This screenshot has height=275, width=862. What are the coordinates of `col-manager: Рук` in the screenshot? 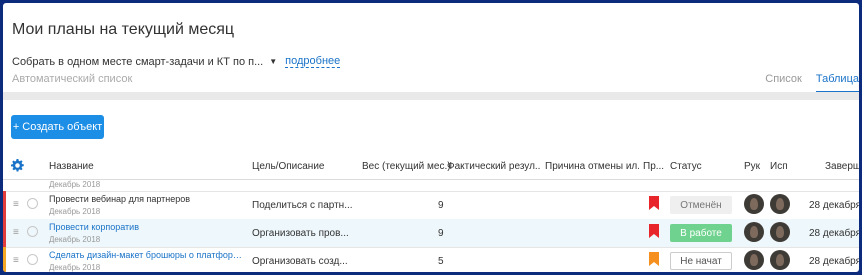 It's located at (752, 166).